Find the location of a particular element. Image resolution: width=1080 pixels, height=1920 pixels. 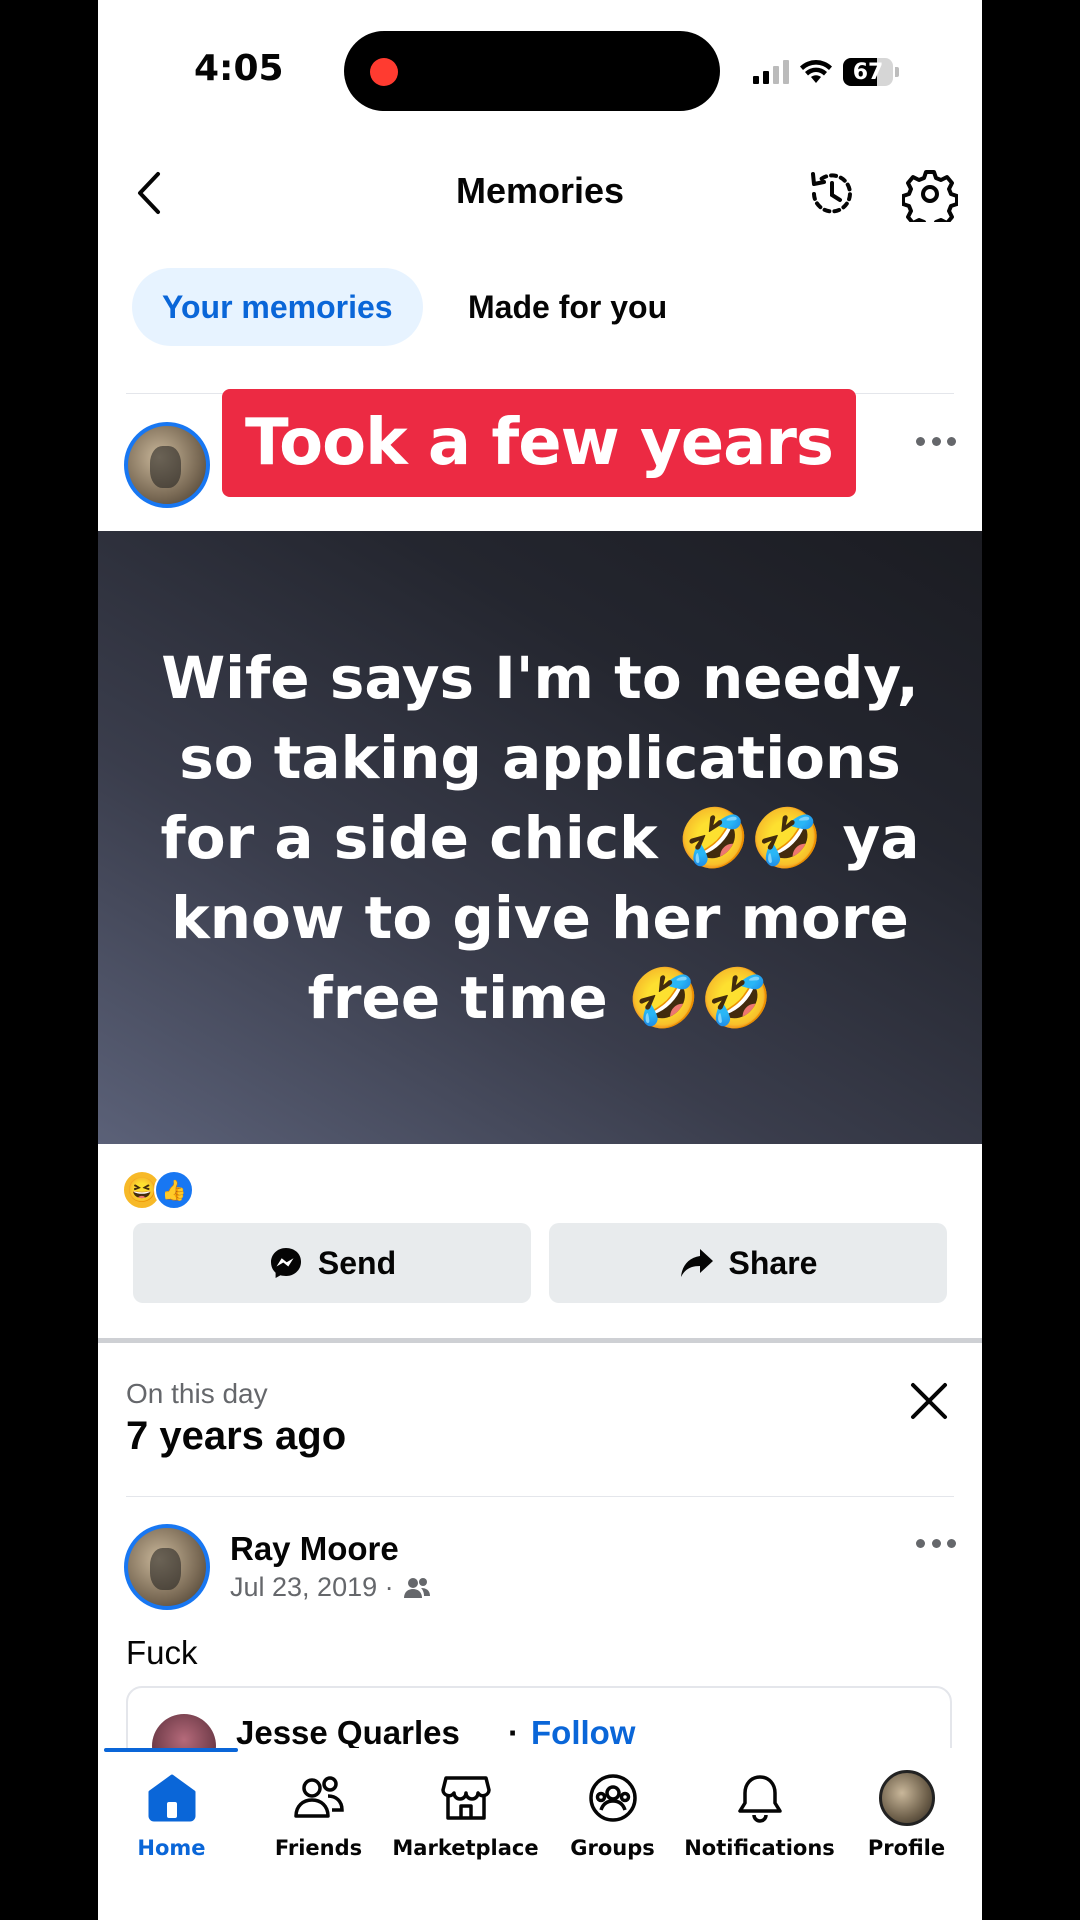

groups-icon is located at coordinates (613, 1798).